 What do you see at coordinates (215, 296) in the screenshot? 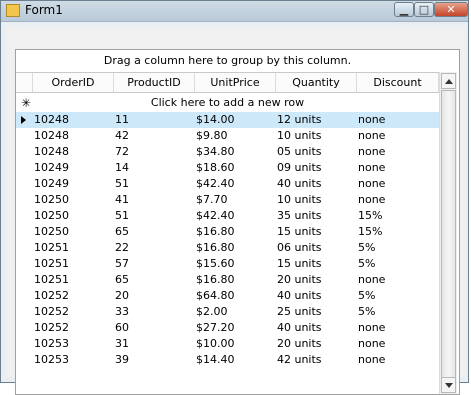
I see `cell-unitprice: $64.80` at bounding box center [215, 296].